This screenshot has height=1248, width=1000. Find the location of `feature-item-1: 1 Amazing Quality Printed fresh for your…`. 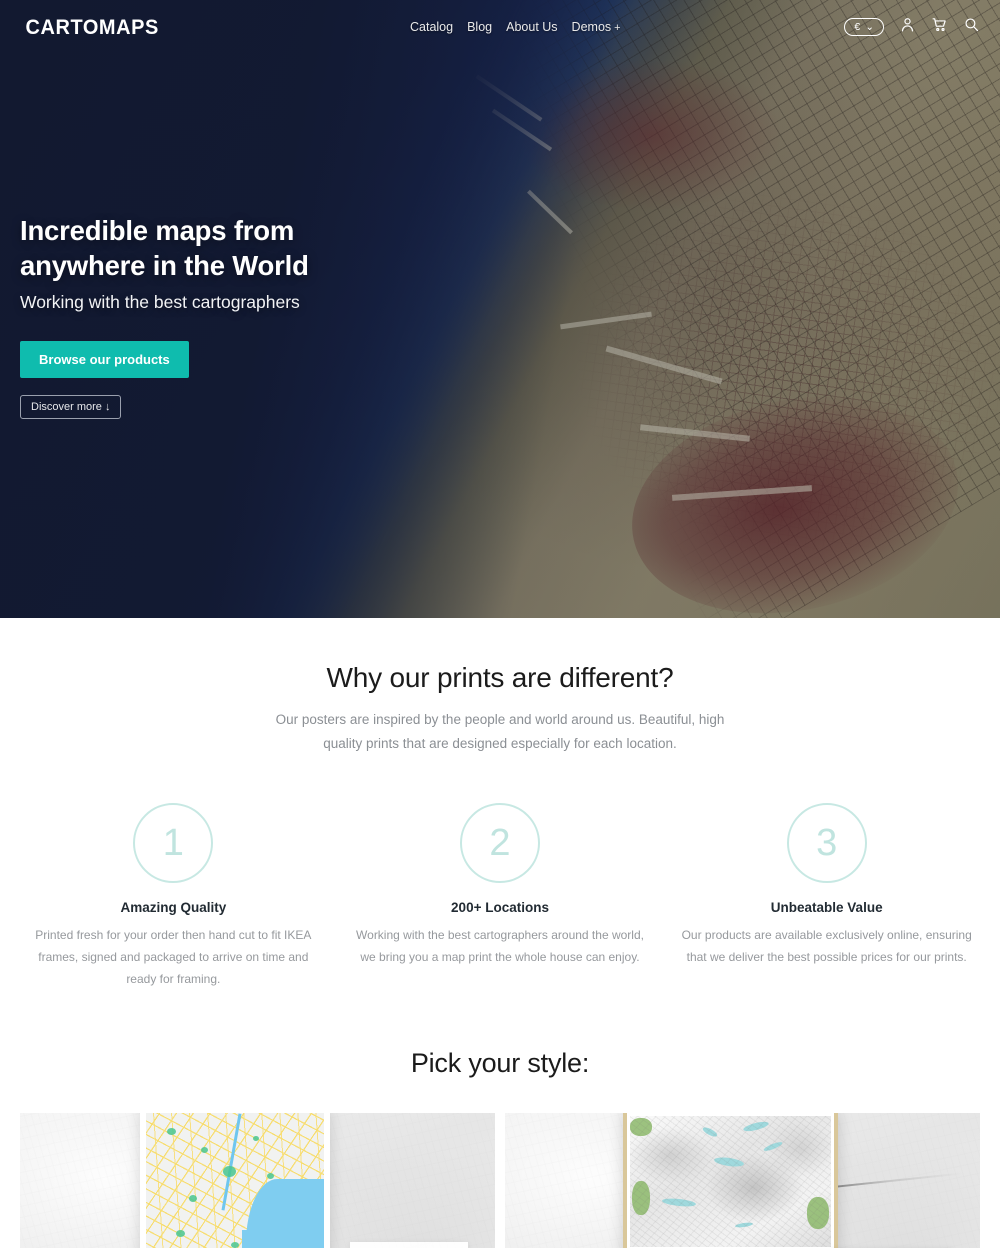

feature-item-1: 1 Amazing Quality Printed fresh for your… is located at coordinates (173, 897).